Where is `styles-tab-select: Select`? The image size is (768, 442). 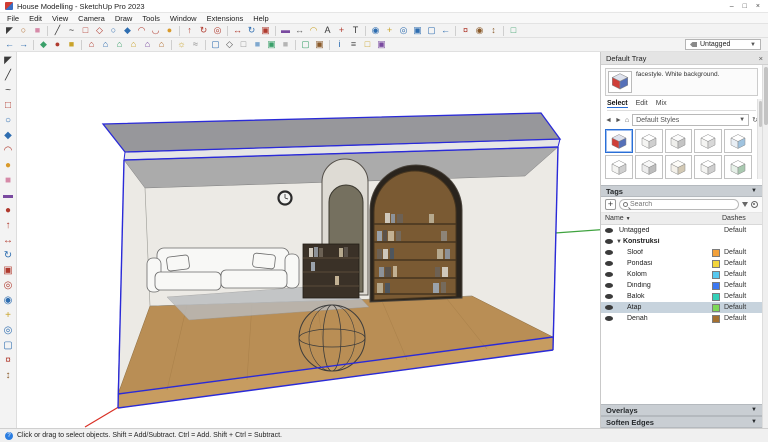 styles-tab-select: Select is located at coordinates (617, 104).